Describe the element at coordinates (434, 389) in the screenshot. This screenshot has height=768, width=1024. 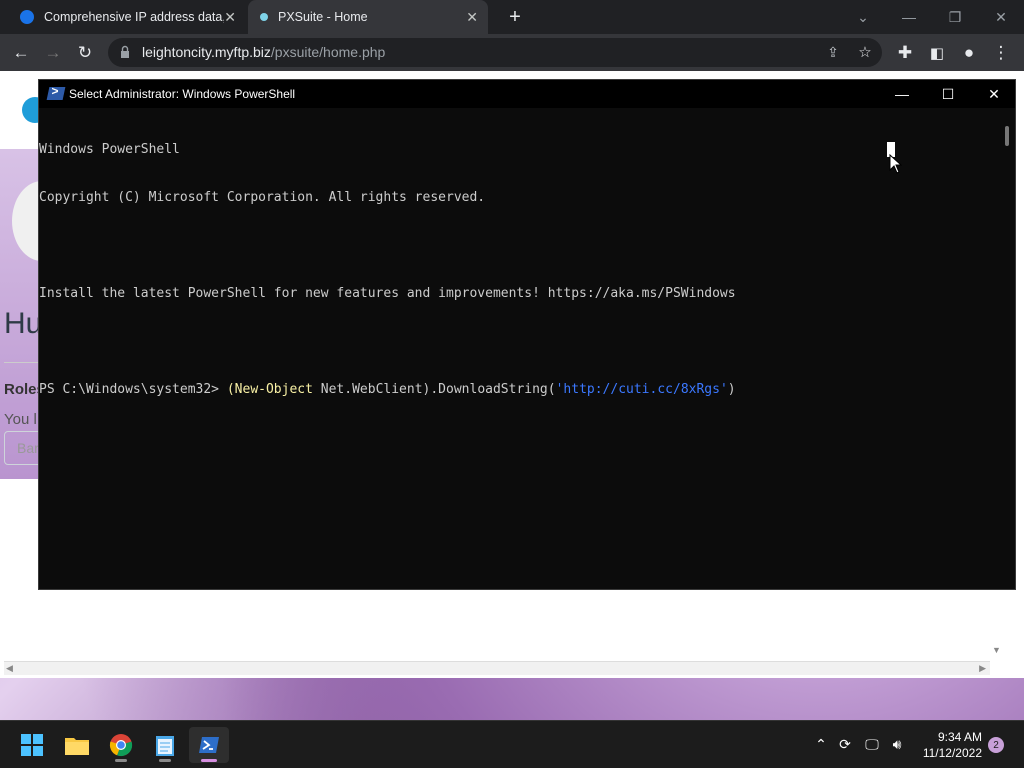
I see `command-text: Net.WebClient).DownloadString(` at that location.